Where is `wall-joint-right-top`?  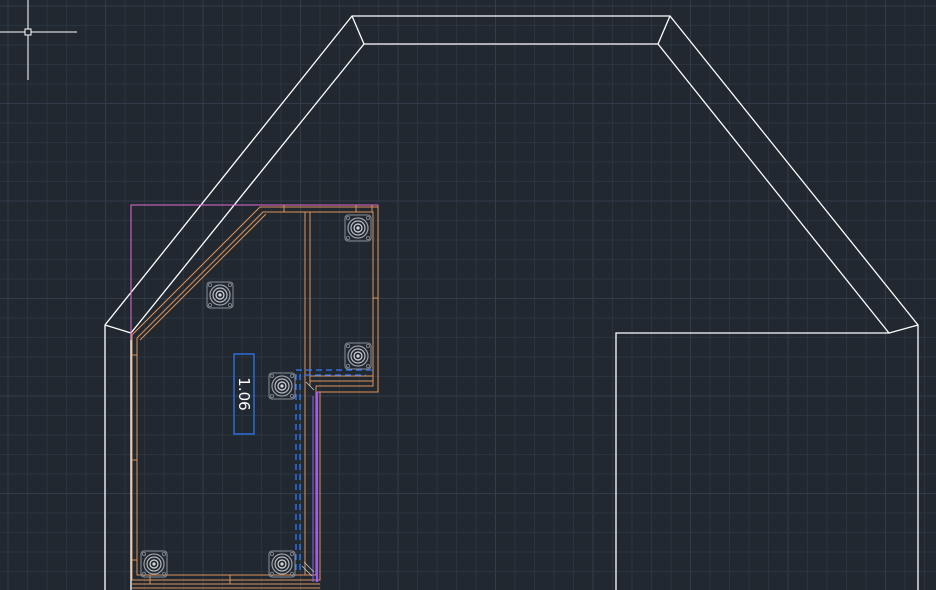 wall-joint-right-top is located at coordinates (664, 30).